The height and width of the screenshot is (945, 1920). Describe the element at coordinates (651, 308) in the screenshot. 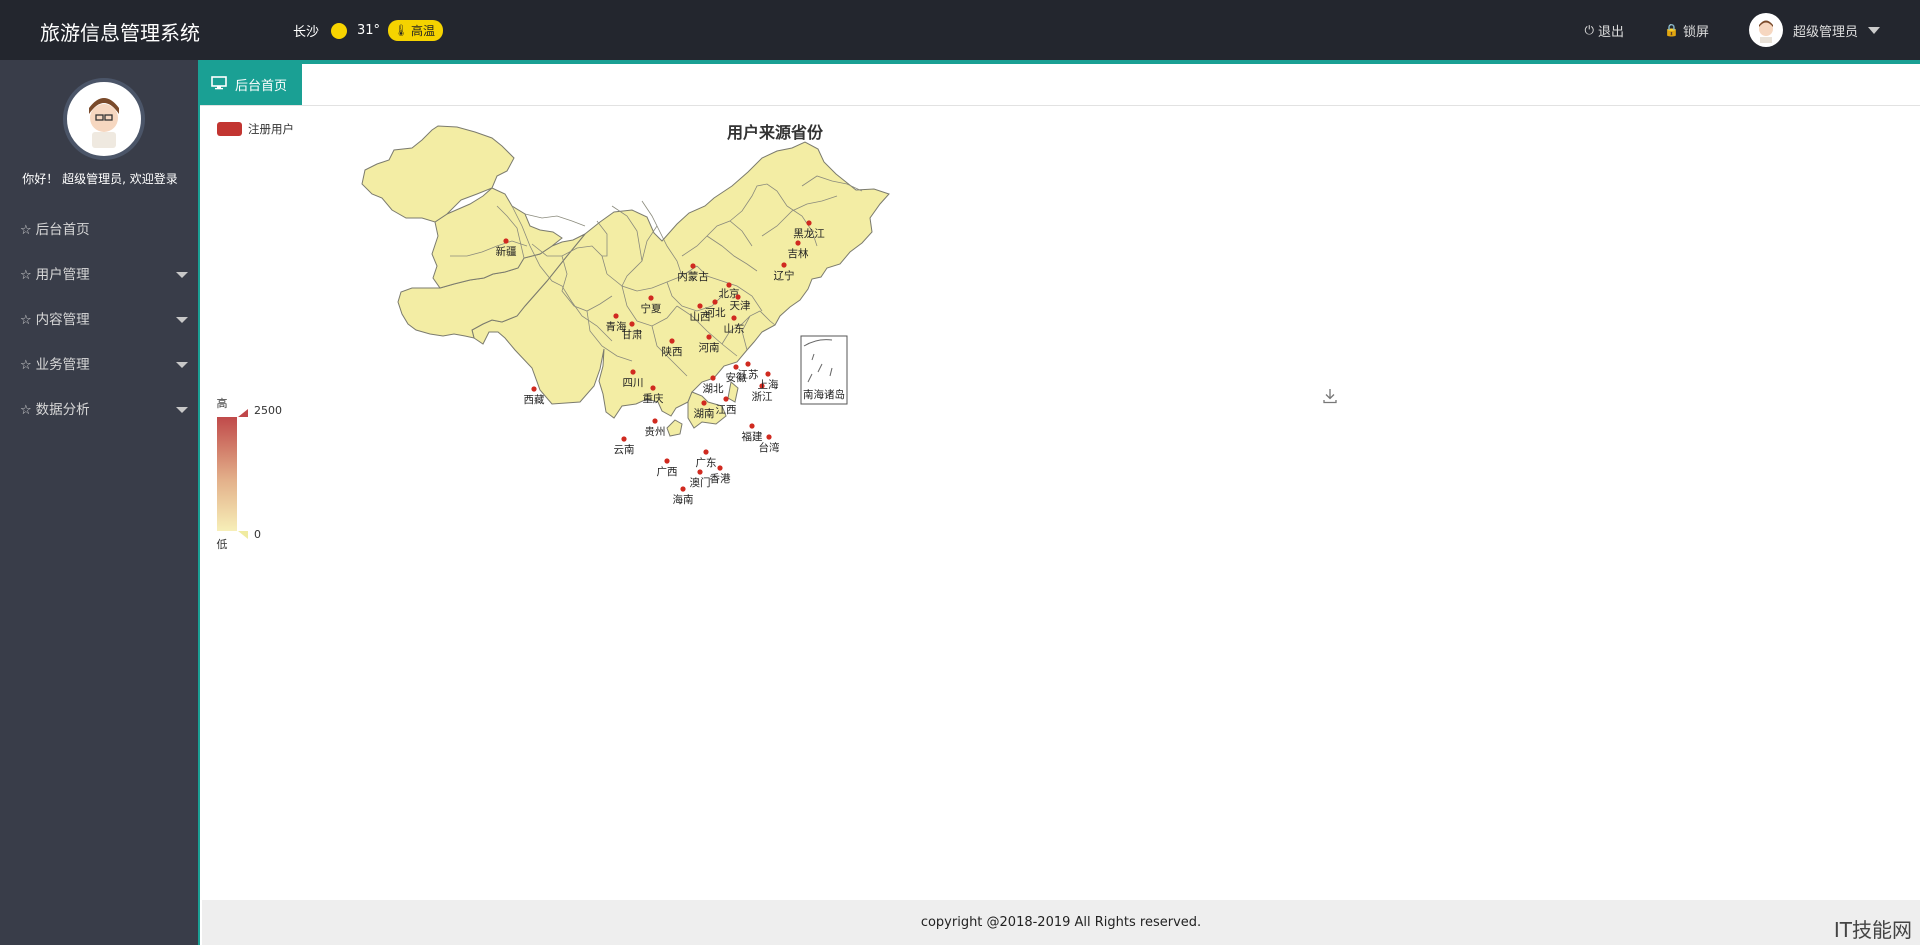

I see `province-label: 宁夏` at that location.